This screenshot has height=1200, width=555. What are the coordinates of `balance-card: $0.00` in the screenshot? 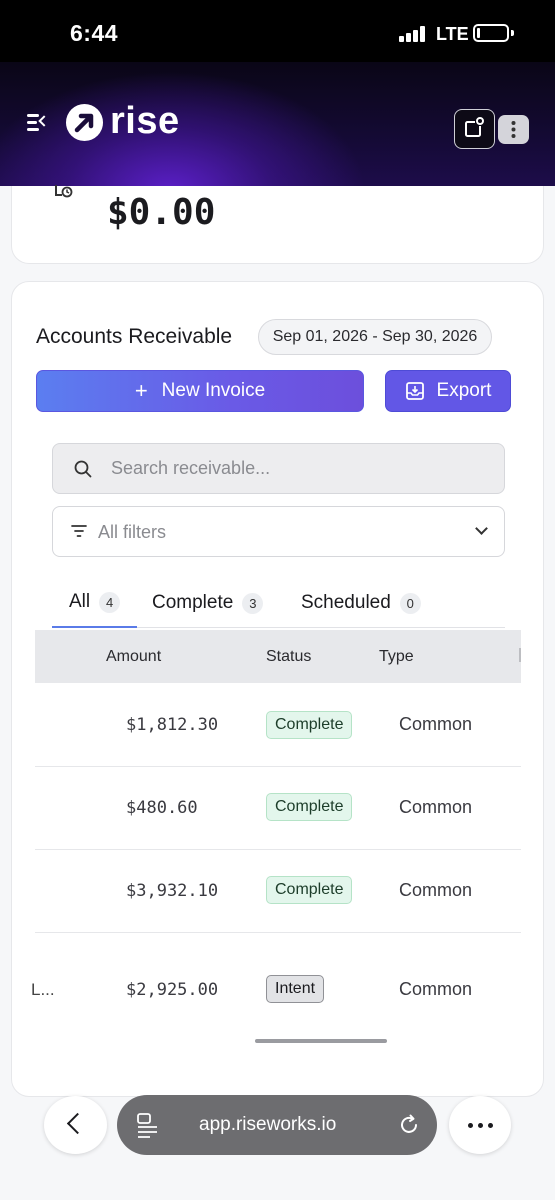 It's located at (277, 224).